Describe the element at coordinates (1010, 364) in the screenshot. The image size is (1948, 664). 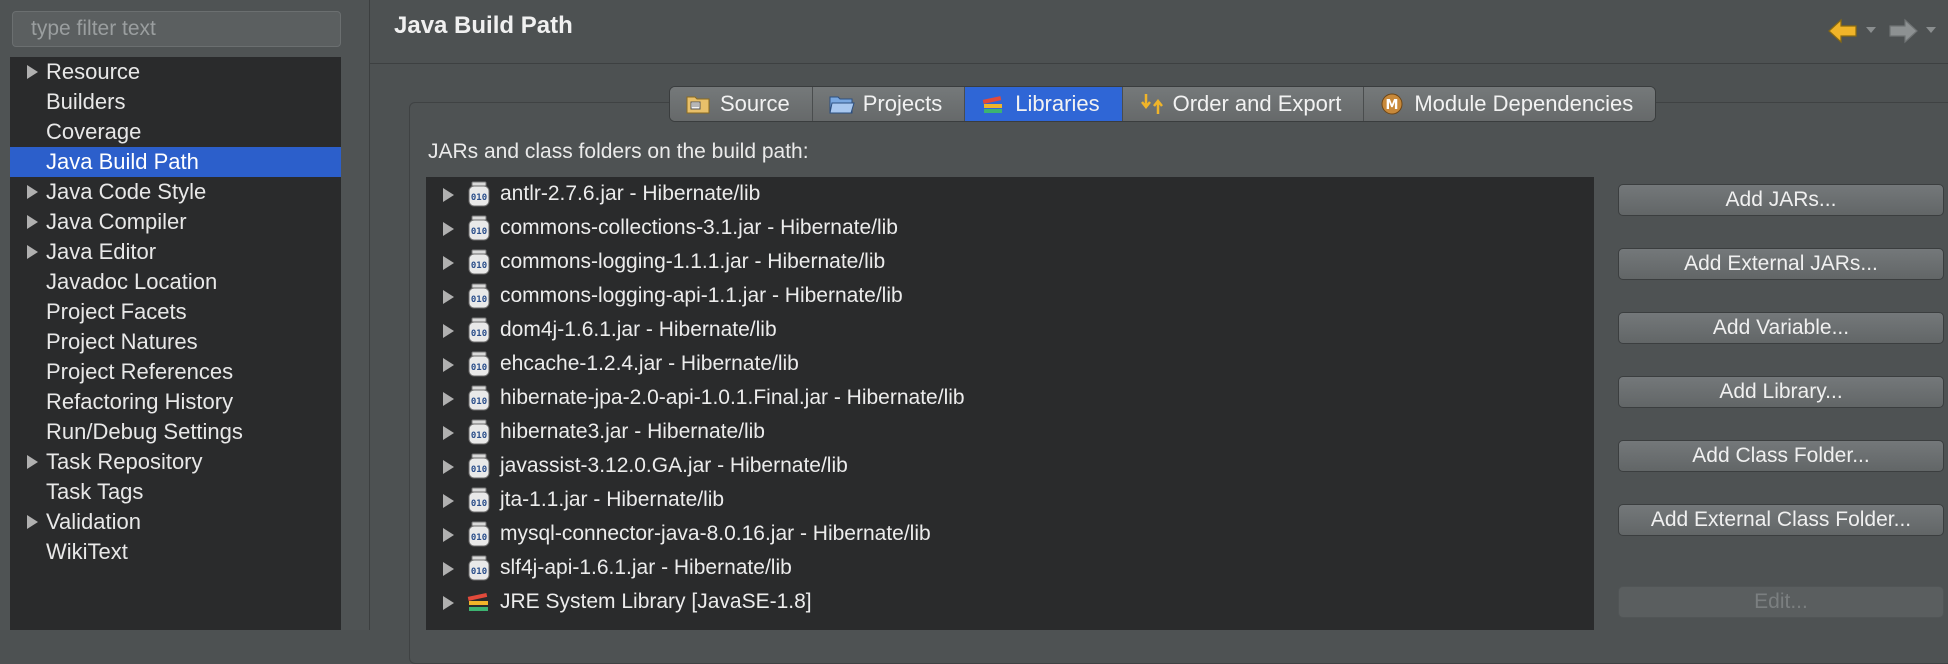
I see `list-item: 010 ehcache-1.2.4.jar - Hibernate/lib` at that location.